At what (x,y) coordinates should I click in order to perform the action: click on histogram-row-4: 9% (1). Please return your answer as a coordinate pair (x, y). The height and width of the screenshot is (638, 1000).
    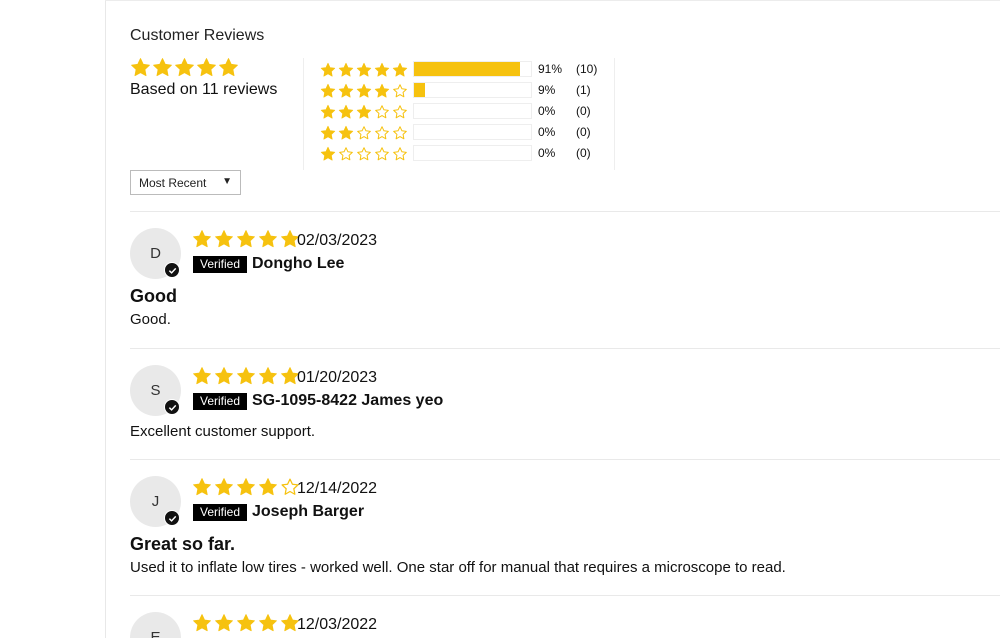
    Looking at the image, I should click on (455, 90).